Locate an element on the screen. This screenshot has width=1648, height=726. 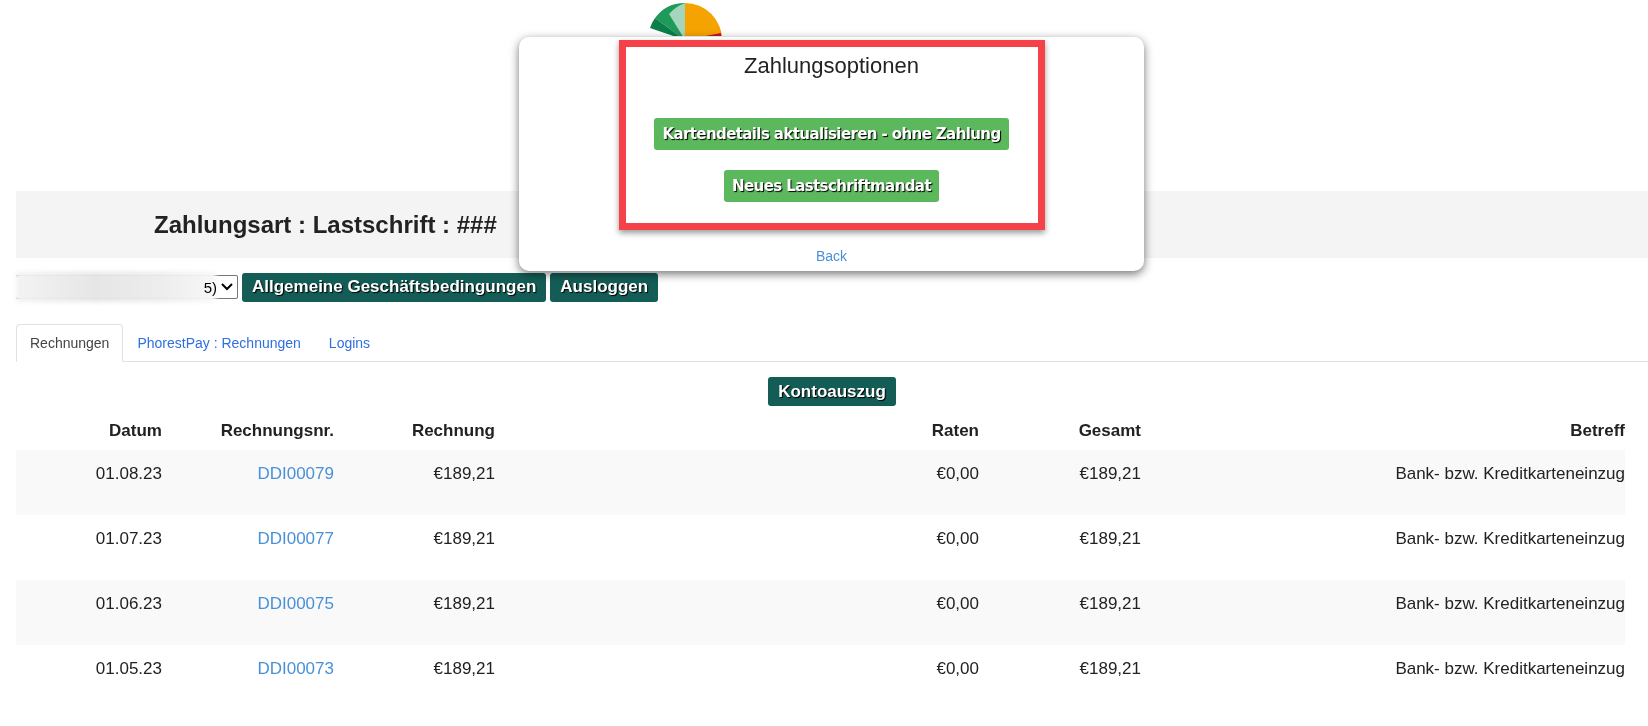
payment-option-button: Neues Lastschriftmandat is located at coordinates (831, 186).